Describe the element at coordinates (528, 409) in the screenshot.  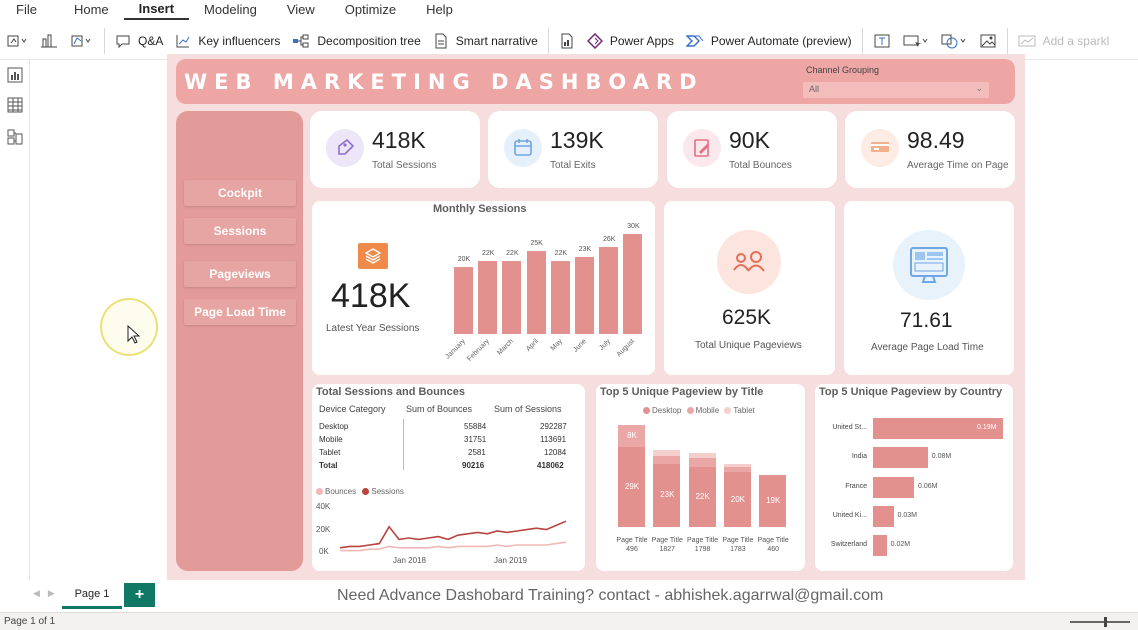
I see `table-header-sessions: Sum of Sessions` at that location.